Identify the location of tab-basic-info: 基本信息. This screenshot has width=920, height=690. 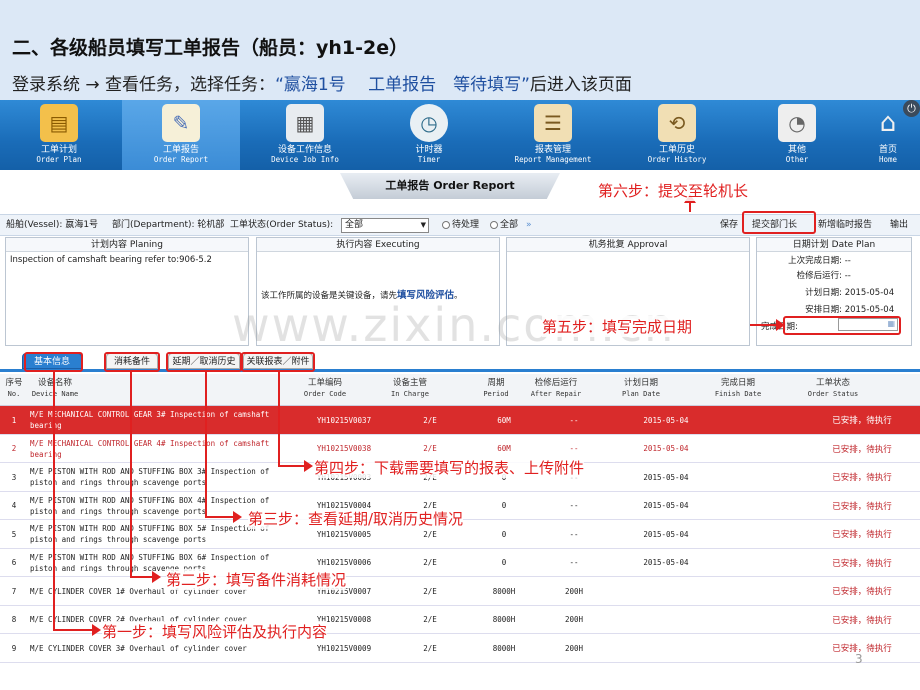
(52, 361).